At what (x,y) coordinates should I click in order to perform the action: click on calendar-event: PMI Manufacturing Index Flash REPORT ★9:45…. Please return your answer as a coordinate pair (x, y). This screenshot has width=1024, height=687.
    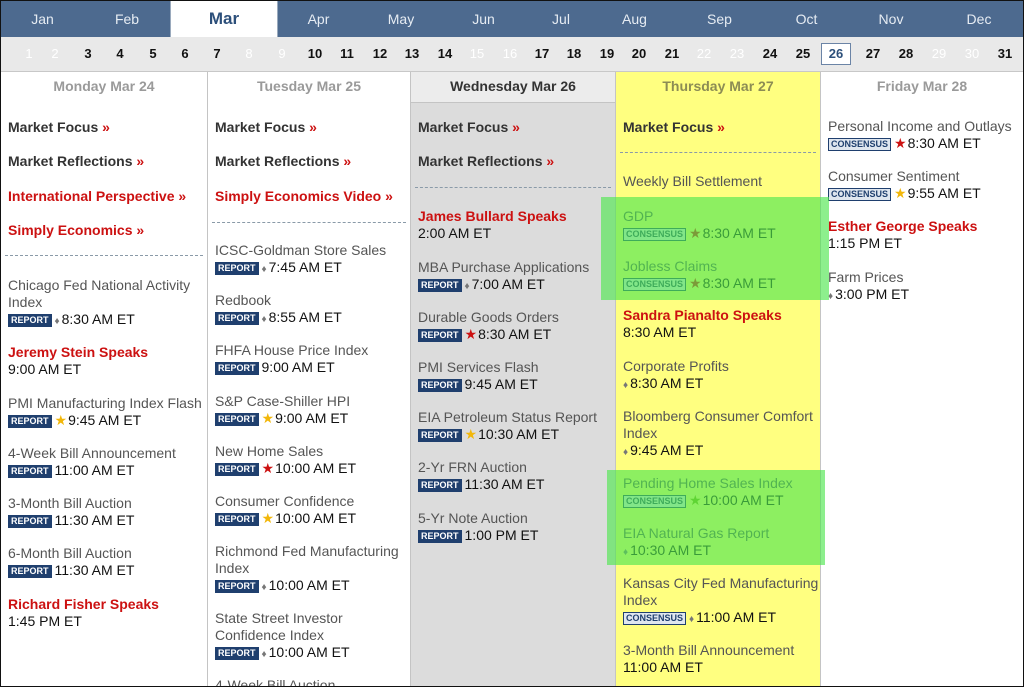
    Looking at the image, I should click on (107, 412).